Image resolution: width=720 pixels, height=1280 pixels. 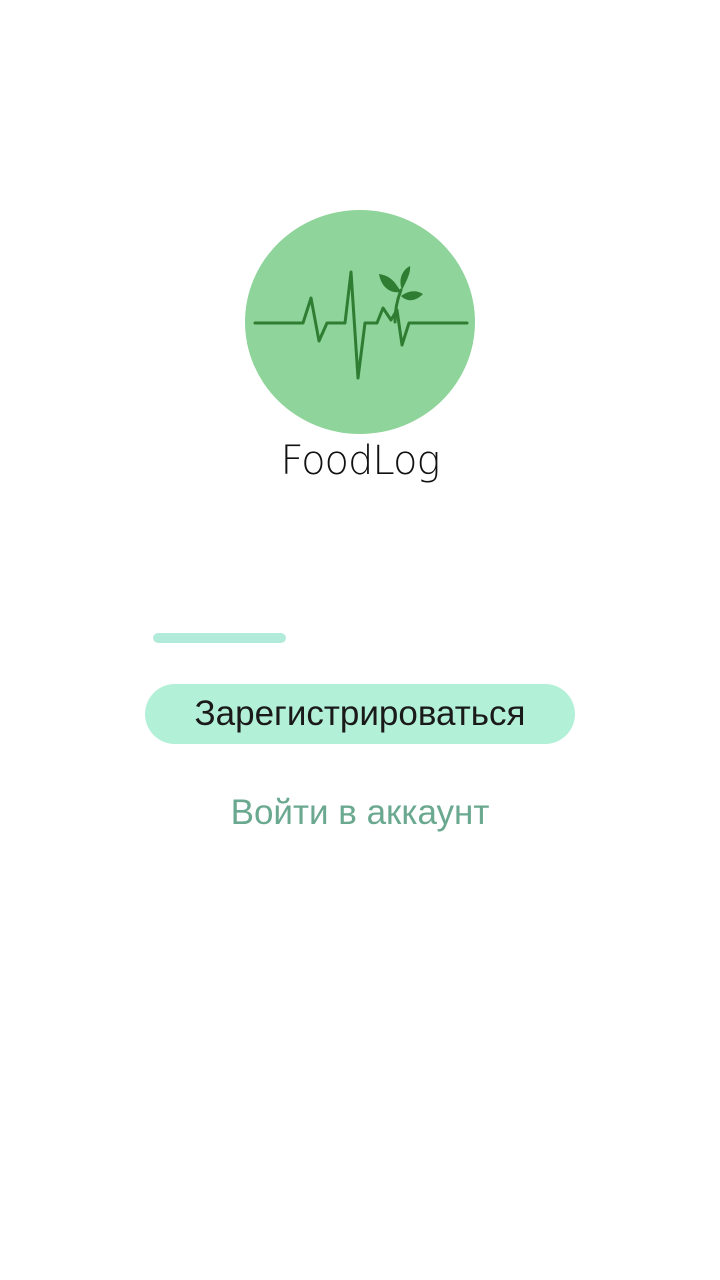 I want to click on register-button: Зарегистрироваться, so click(x=360, y=714).